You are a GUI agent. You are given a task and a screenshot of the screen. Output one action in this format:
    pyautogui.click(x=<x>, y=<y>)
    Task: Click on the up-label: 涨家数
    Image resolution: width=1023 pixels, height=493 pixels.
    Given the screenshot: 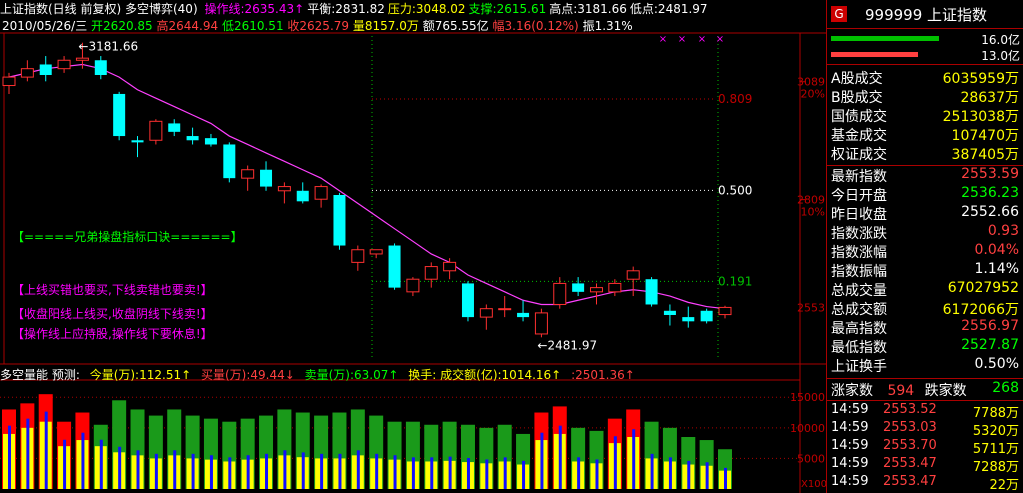 What is the action you would take?
    pyautogui.click(x=852, y=391)
    